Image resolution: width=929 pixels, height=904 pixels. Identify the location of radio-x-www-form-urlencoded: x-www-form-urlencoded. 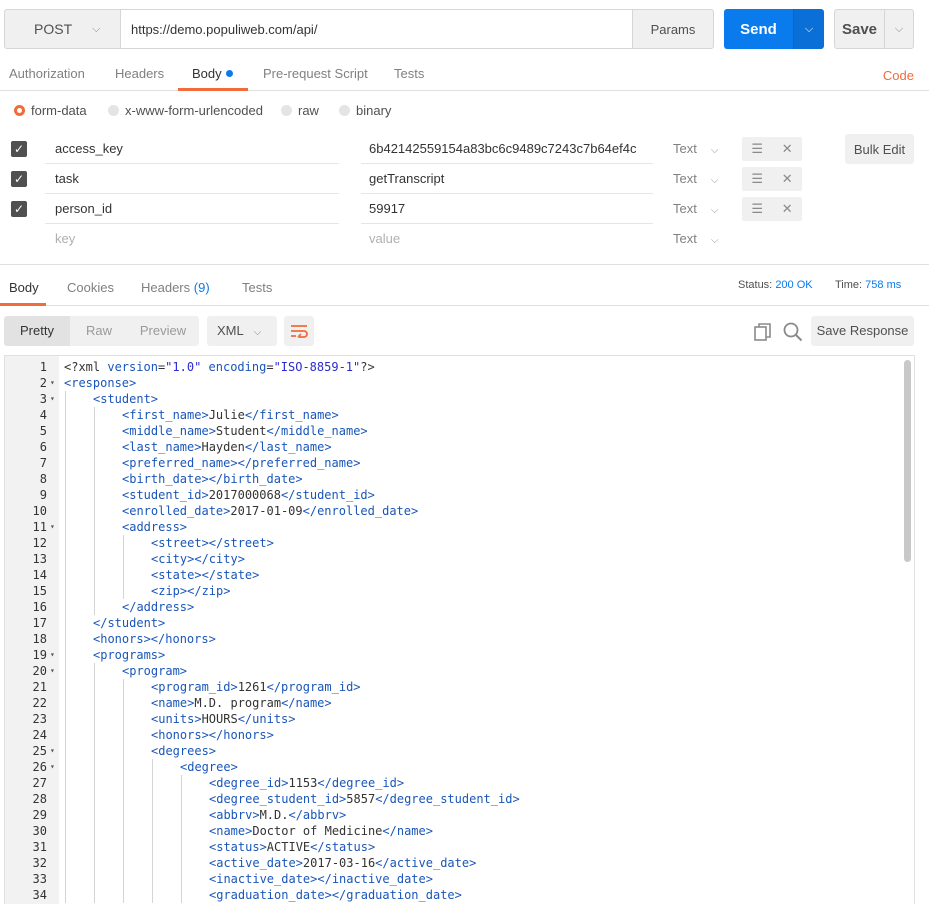
(185, 110).